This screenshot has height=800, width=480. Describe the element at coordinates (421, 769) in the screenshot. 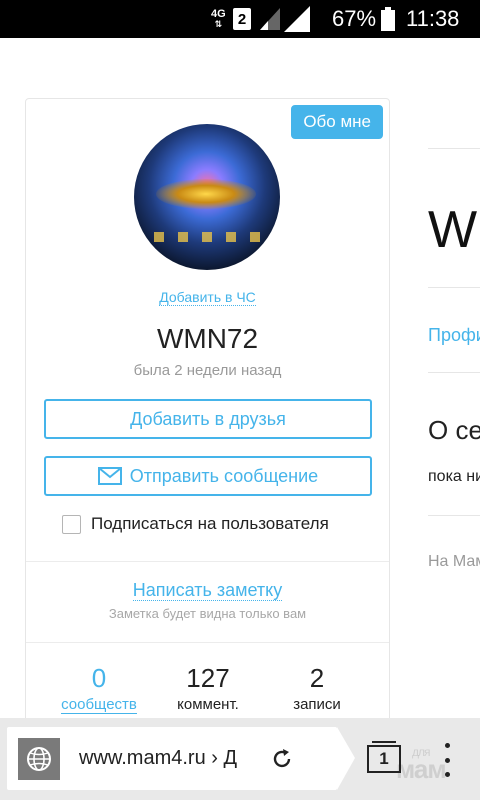

I see `watermark-bottom: мам` at that location.